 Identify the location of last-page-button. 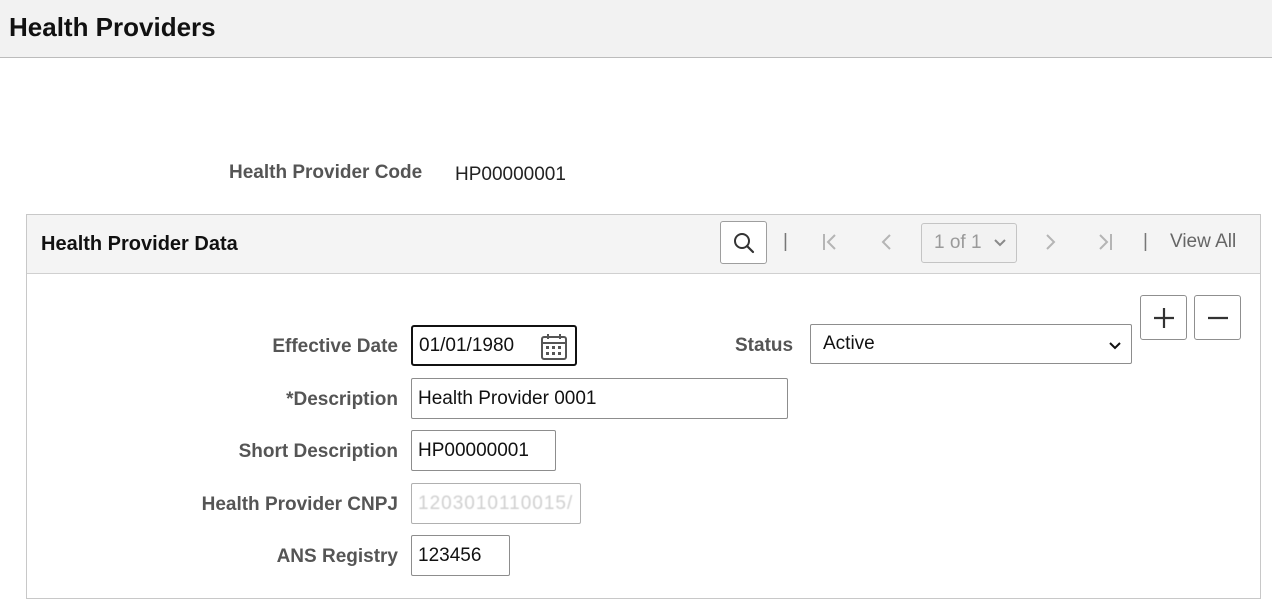
(1105, 242).